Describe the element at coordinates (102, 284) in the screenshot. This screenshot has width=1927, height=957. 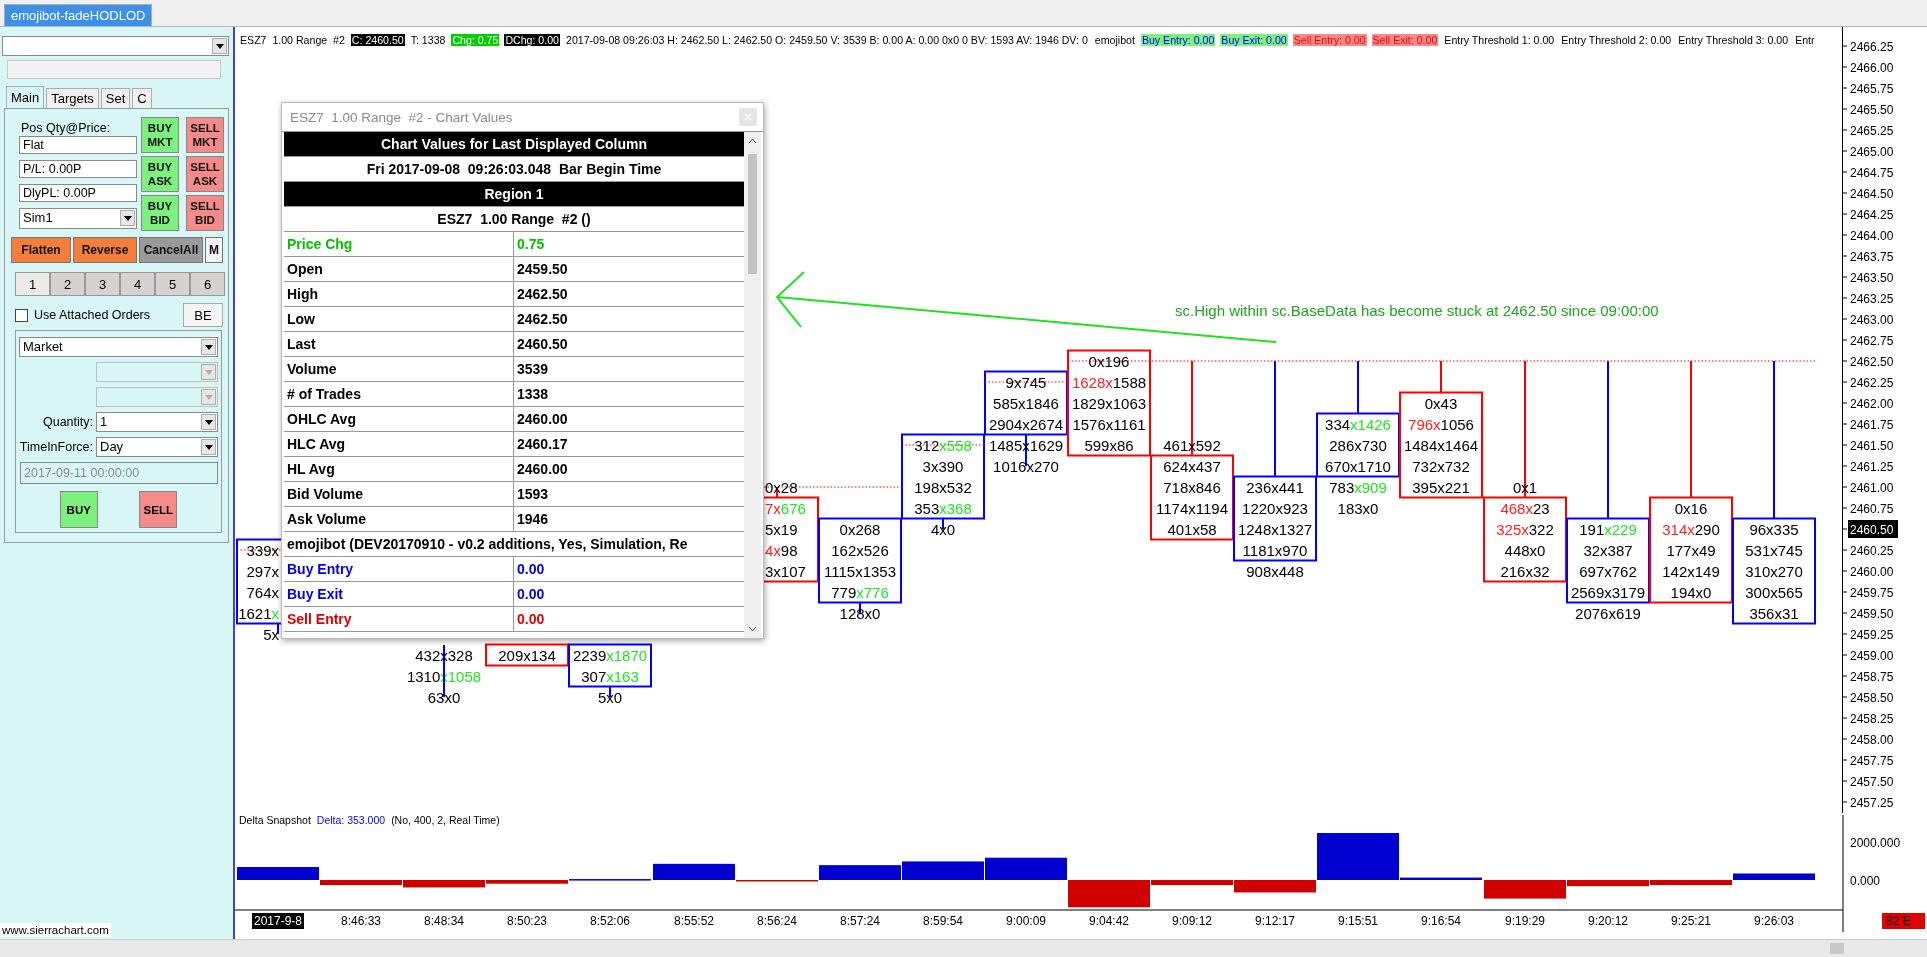
I see `slot-button: 3` at that location.